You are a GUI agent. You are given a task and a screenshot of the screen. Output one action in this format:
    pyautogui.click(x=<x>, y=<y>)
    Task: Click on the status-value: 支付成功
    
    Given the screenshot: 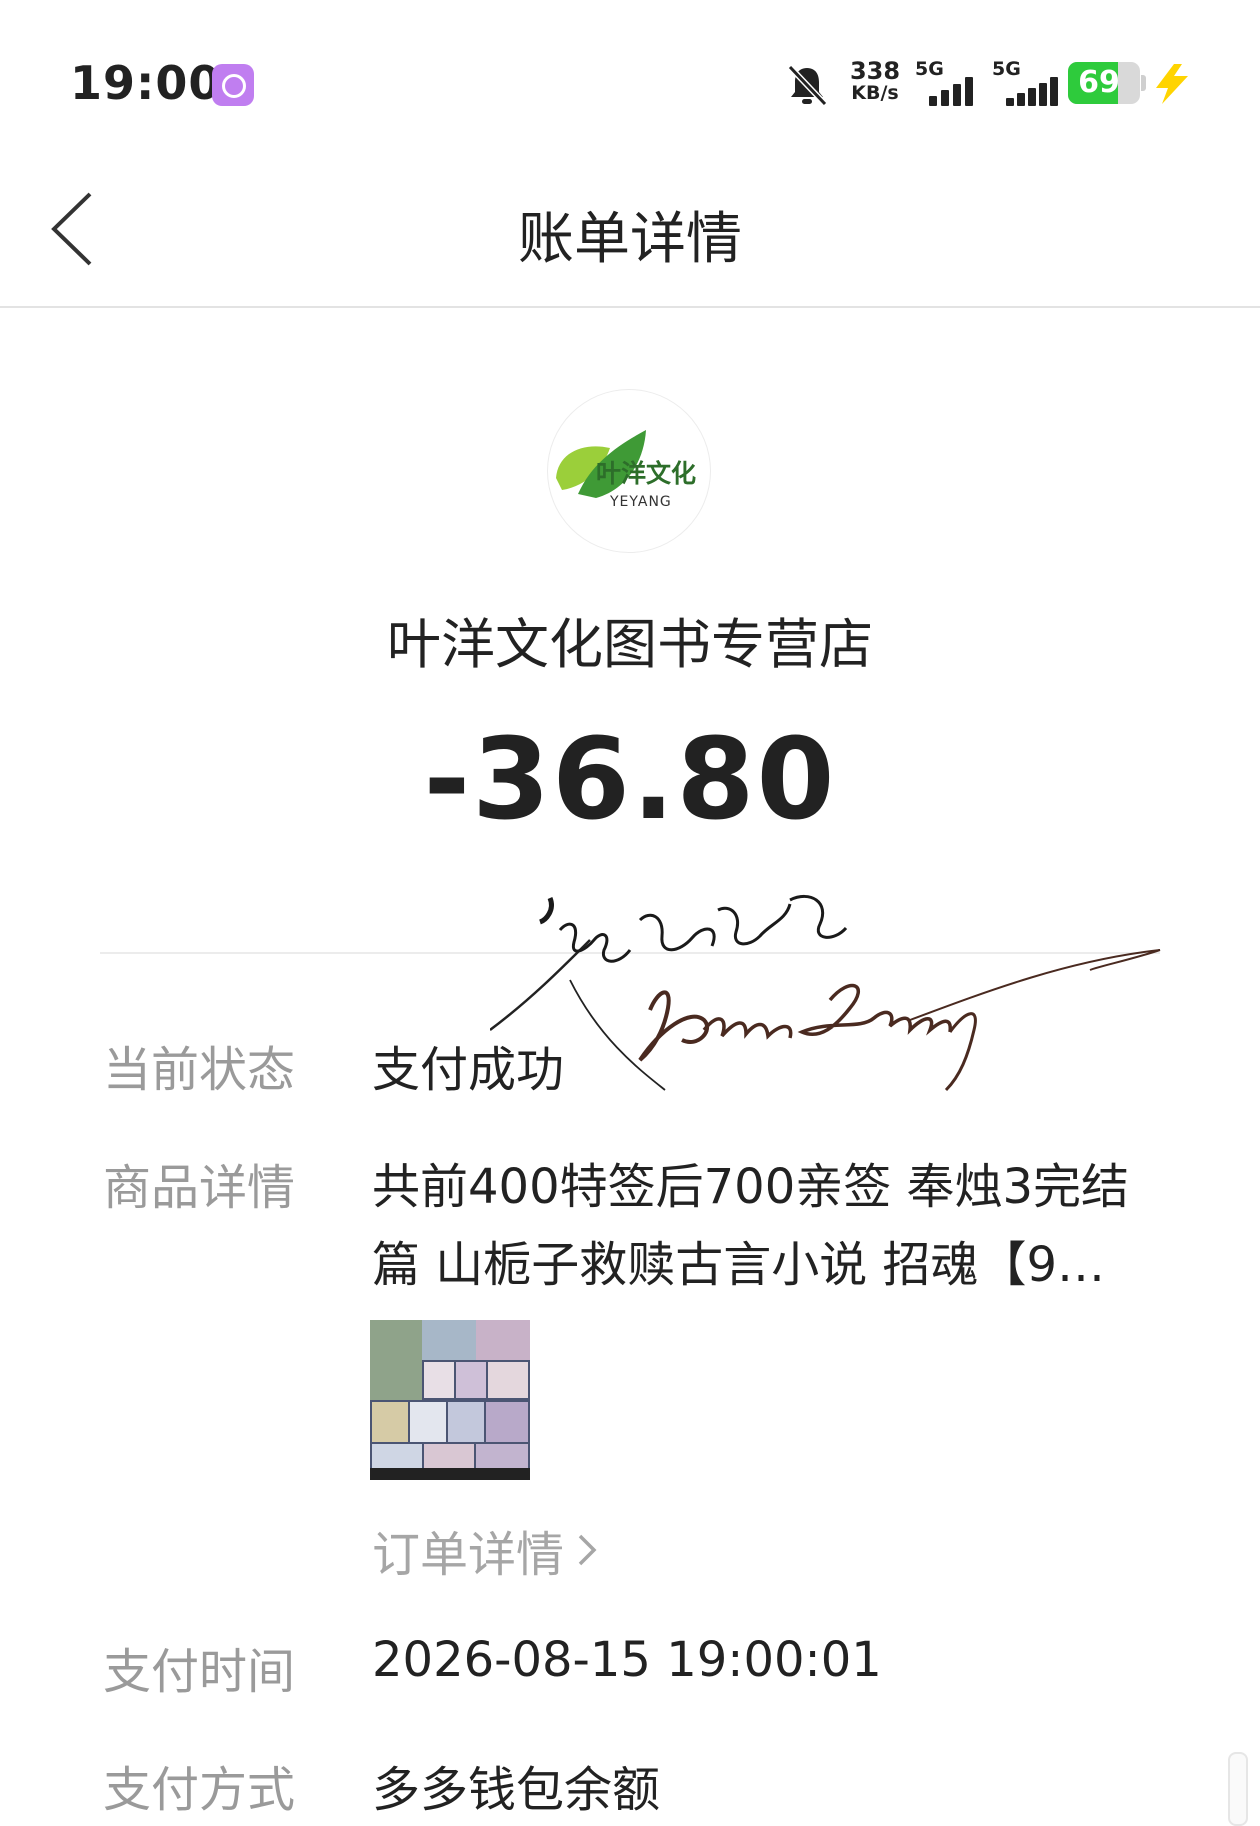 What is the action you would take?
    pyautogui.click(x=468, y=1070)
    